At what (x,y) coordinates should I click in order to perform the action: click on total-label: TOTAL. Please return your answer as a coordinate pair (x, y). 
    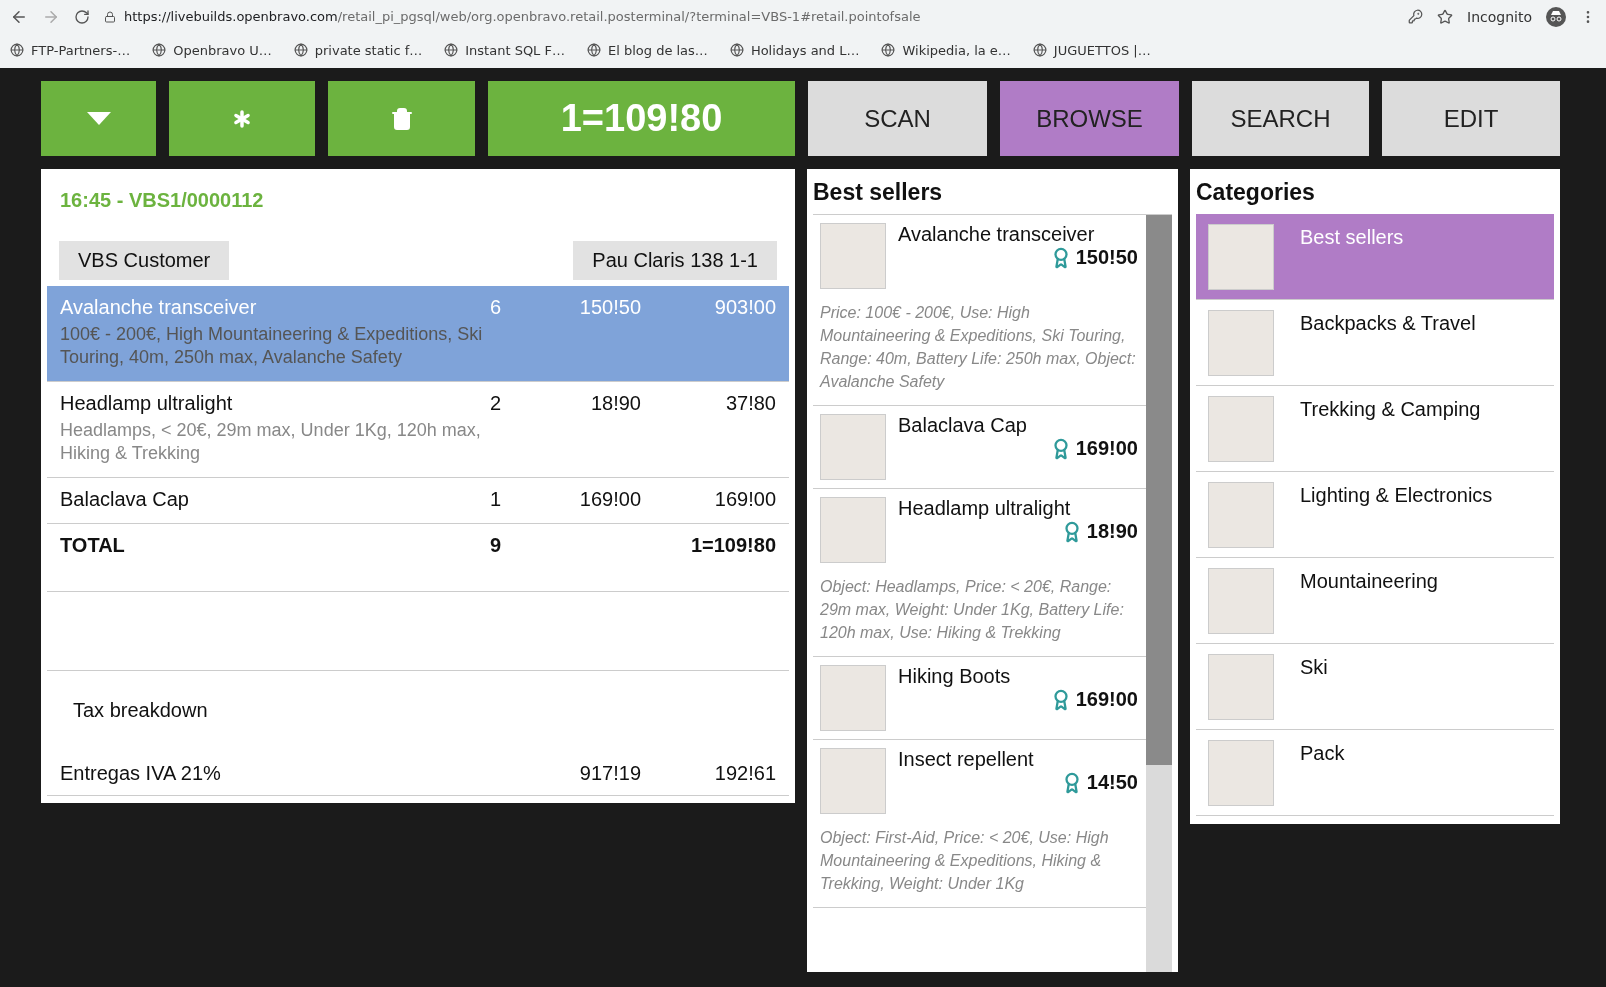
    Looking at the image, I should click on (93, 545).